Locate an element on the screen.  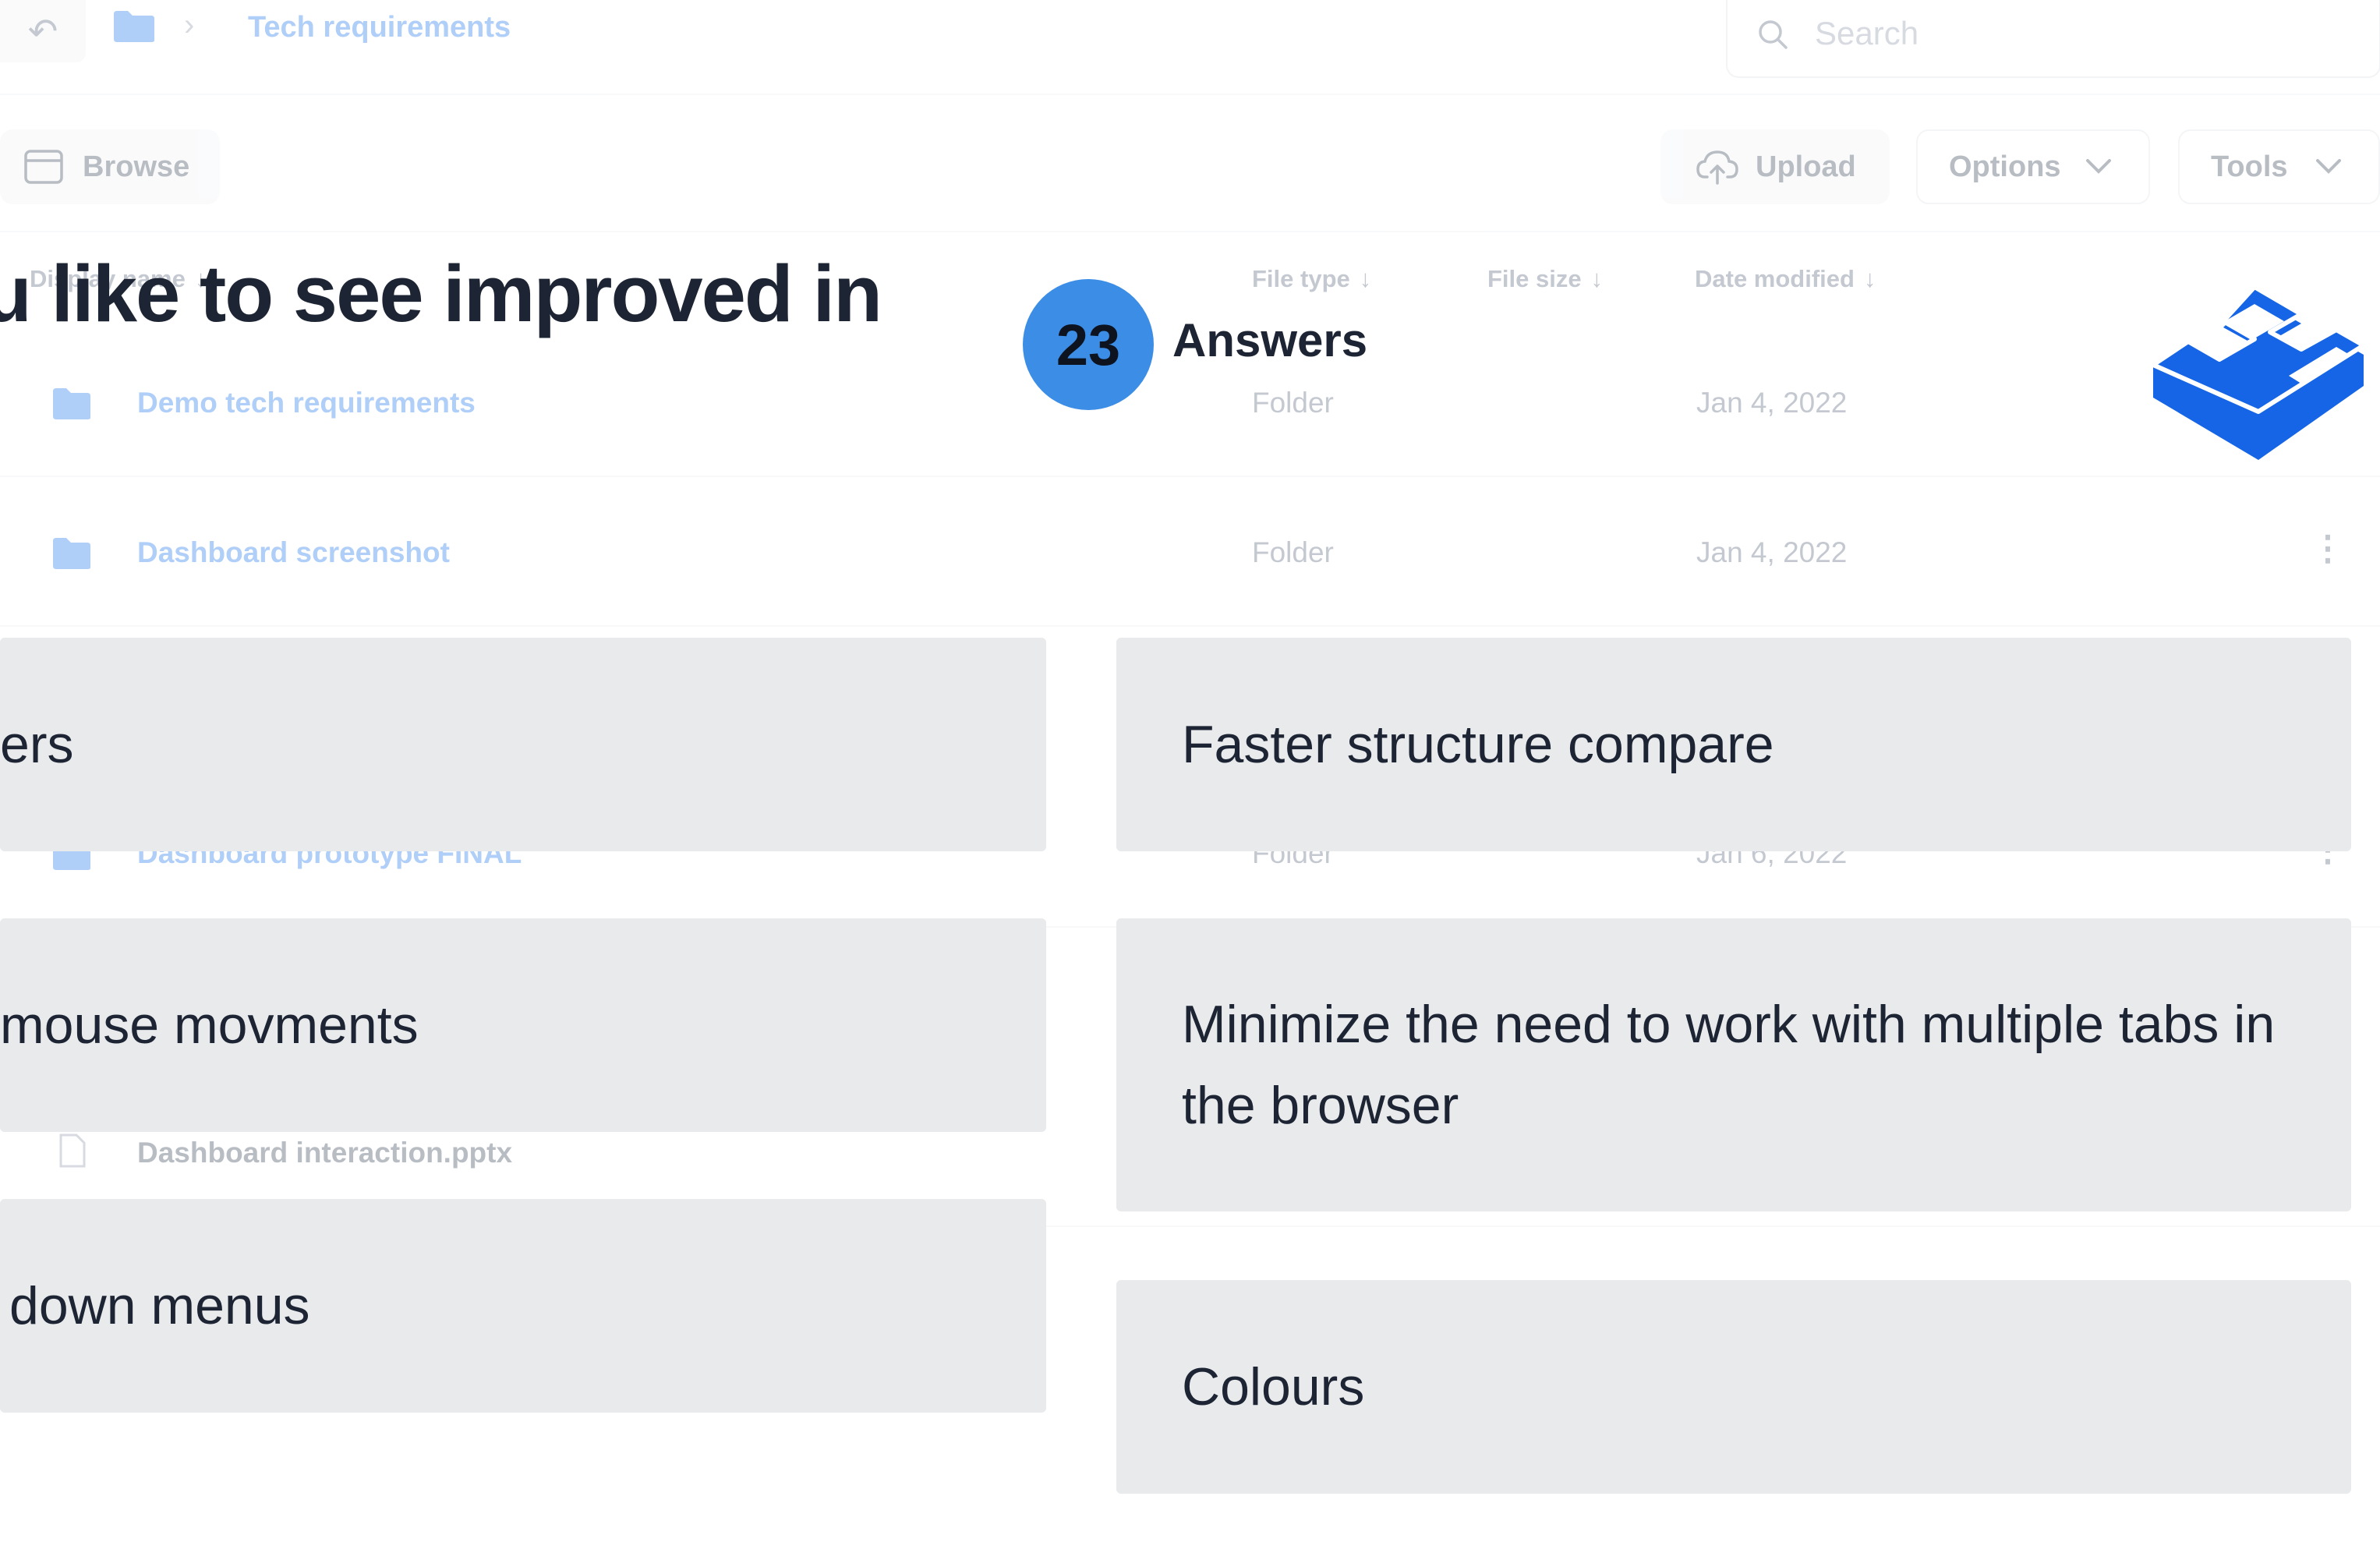
more-vertical-icon: ⋮ is located at coordinates (2328, 548).